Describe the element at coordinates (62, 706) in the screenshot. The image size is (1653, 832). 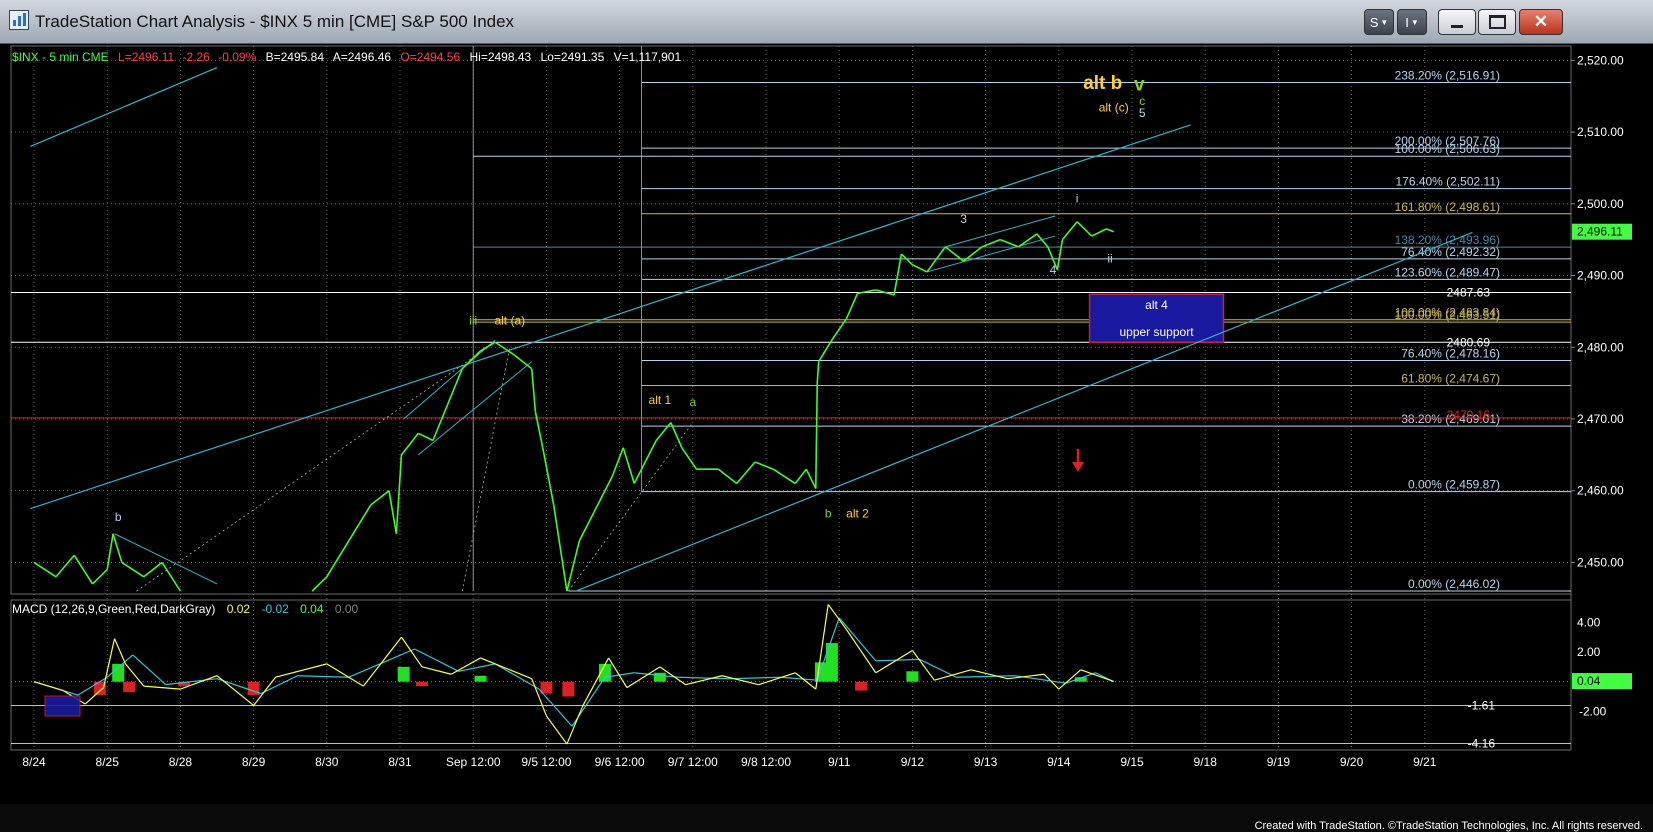
I see `macd-highlight-box` at that location.